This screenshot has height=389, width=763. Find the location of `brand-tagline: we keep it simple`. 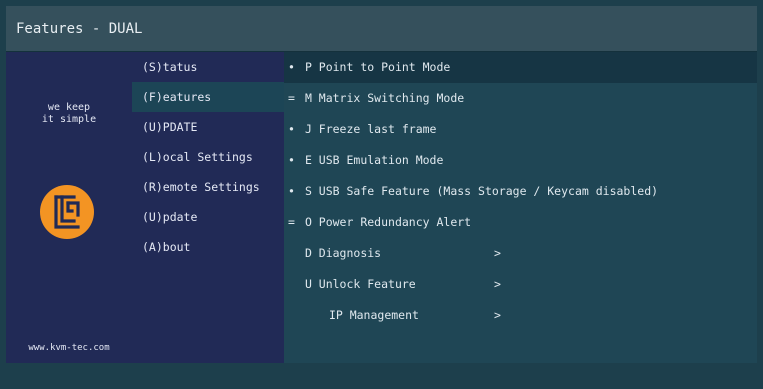

brand-tagline: we keep it simple is located at coordinates (69, 114).